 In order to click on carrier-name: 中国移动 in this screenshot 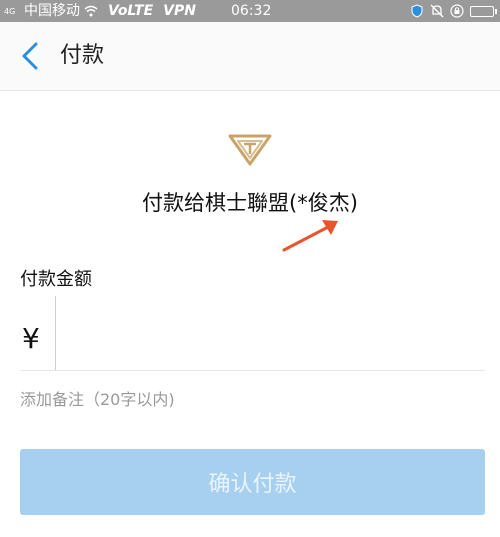, I will do `click(52, 11)`.